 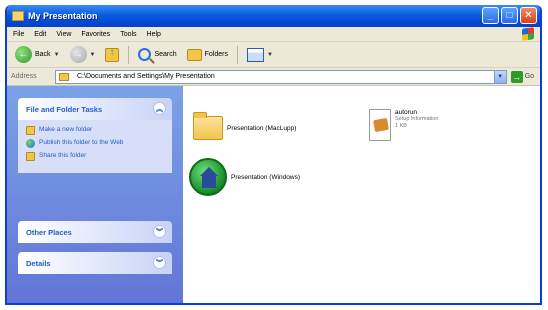 I want to click on minimize-button: _, so click(x=490, y=15).